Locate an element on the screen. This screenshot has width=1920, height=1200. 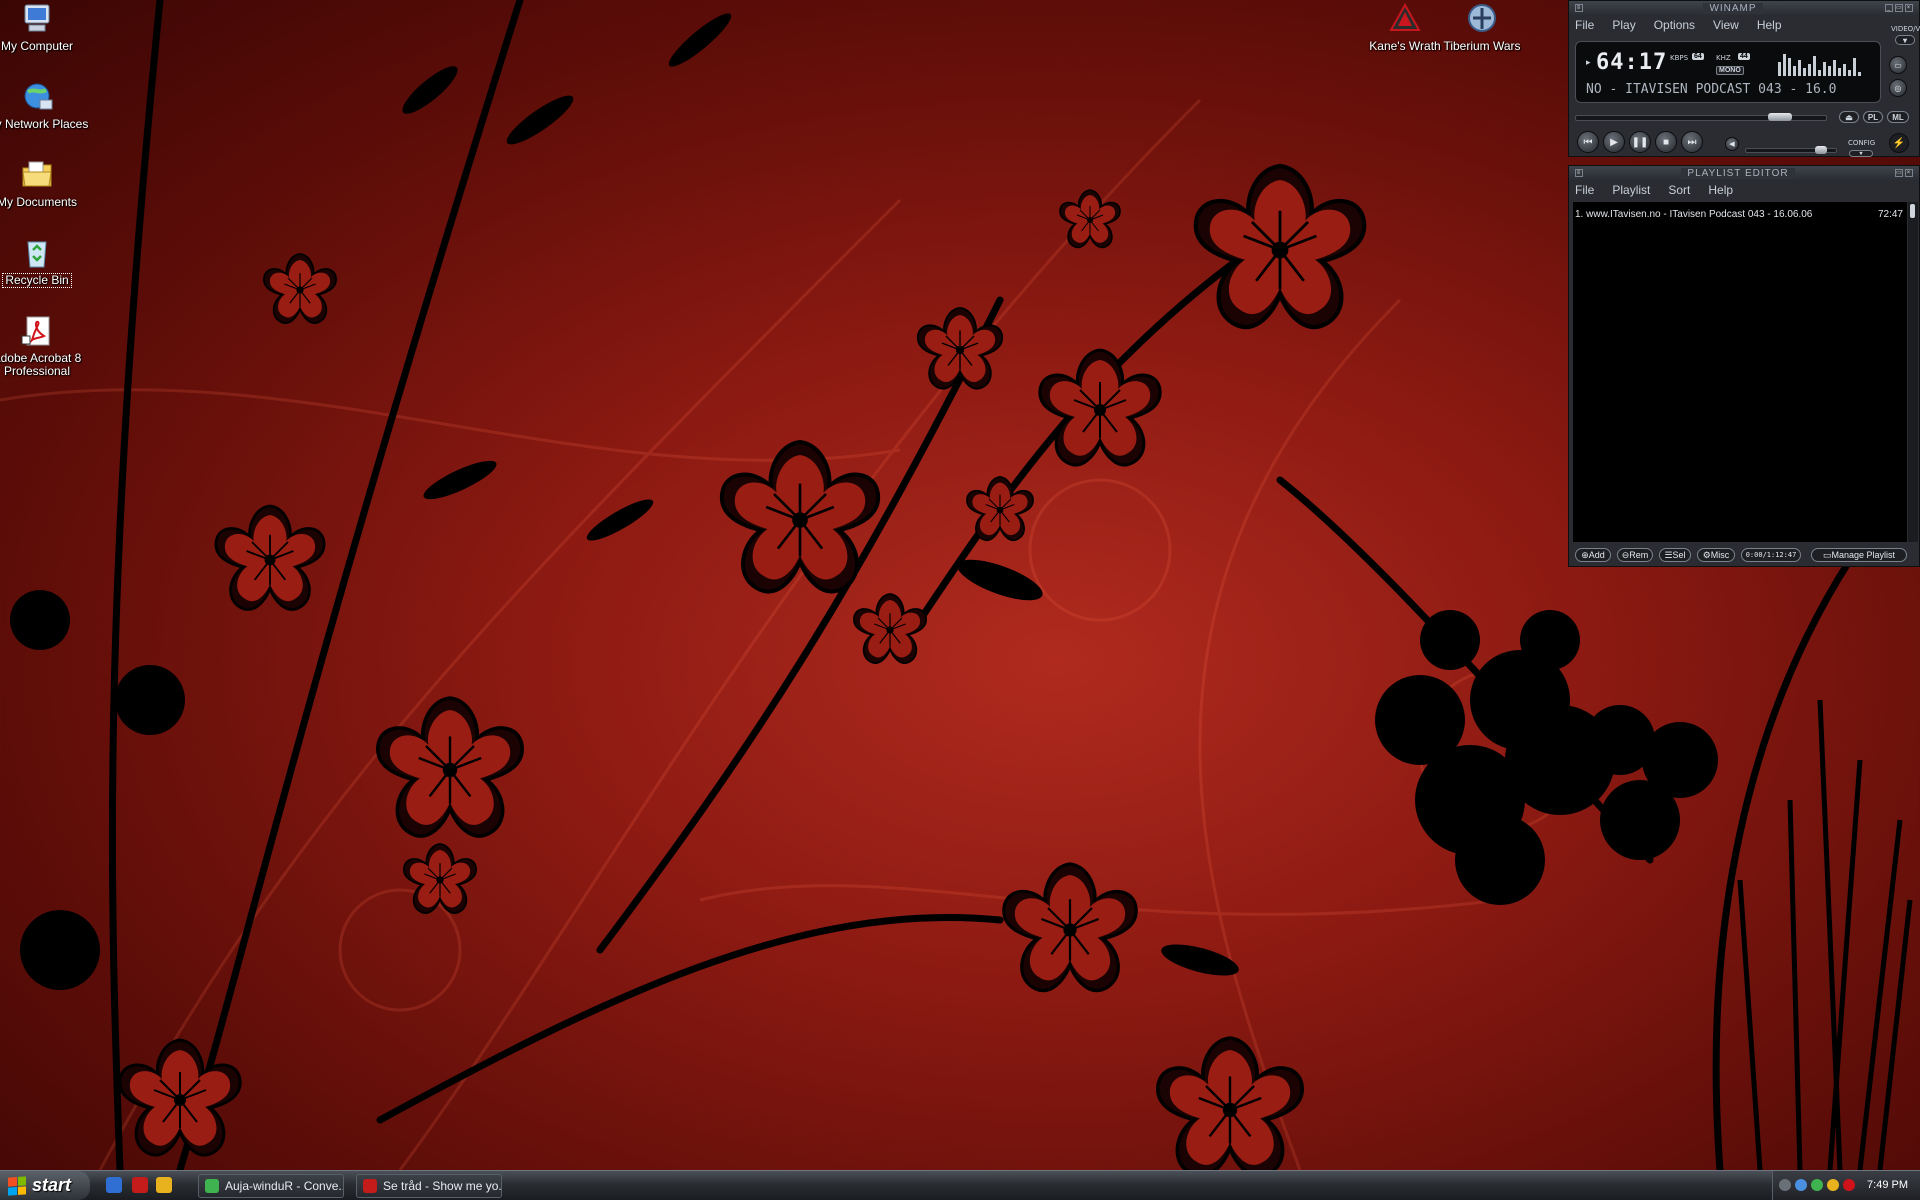
spectrum-visualizer is located at coordinates (1821, 62).